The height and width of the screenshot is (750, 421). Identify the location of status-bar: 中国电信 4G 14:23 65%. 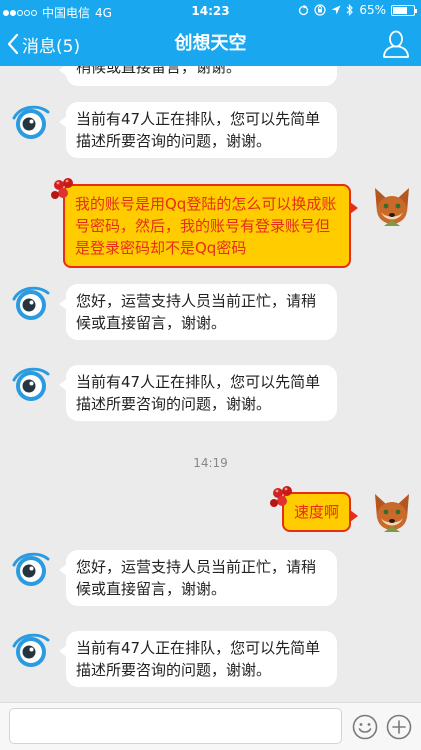
(210, 11).